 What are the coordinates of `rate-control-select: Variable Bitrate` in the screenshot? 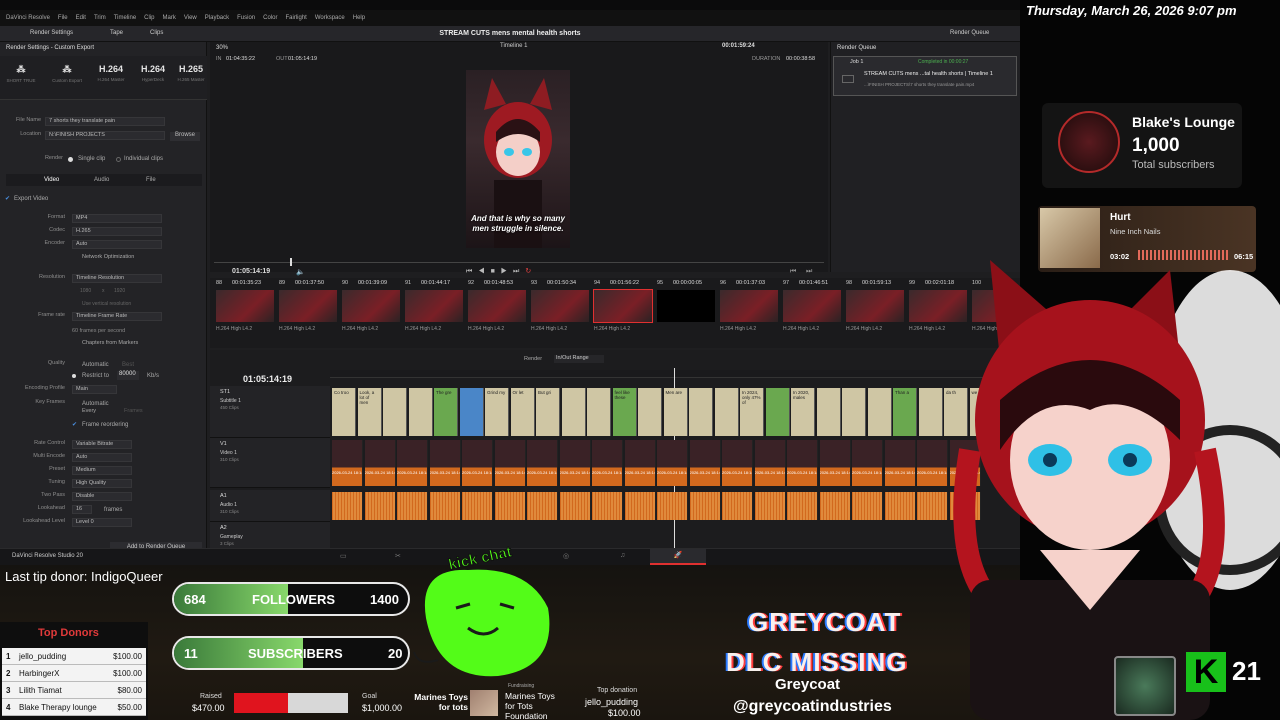 It's located at (102, 444).